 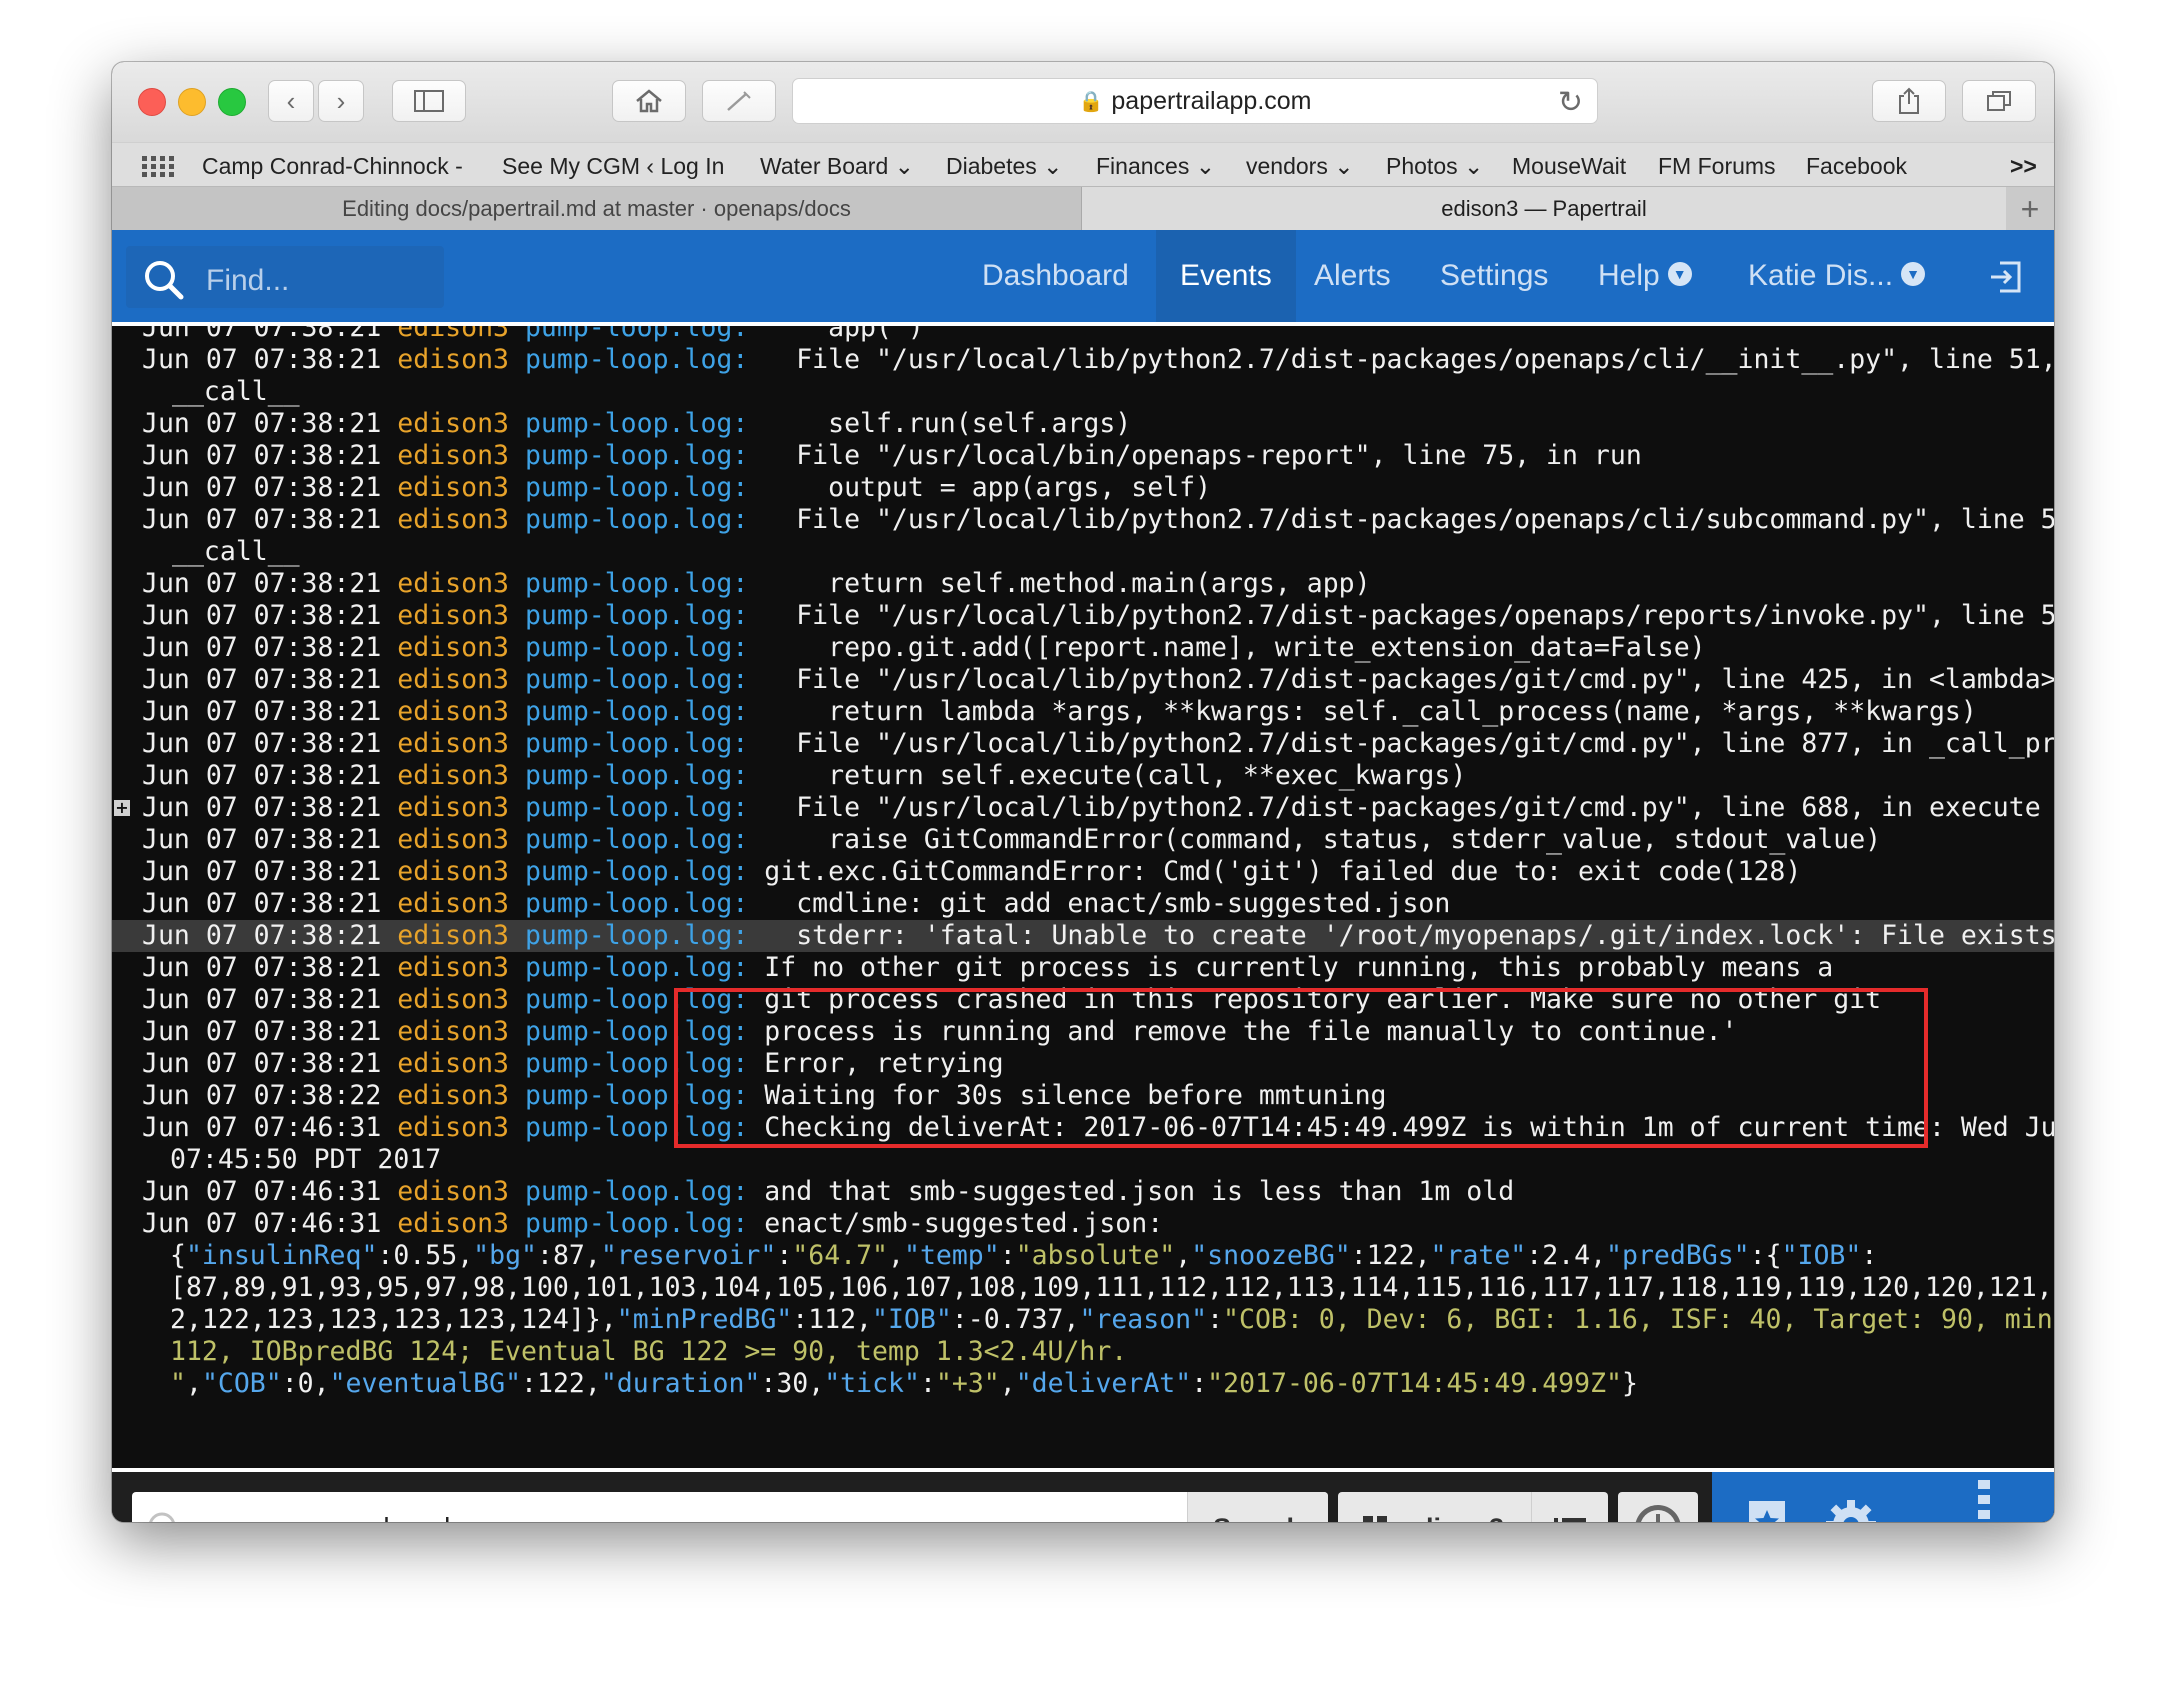 I want to click on extension-button, so click(x=739, y=101).